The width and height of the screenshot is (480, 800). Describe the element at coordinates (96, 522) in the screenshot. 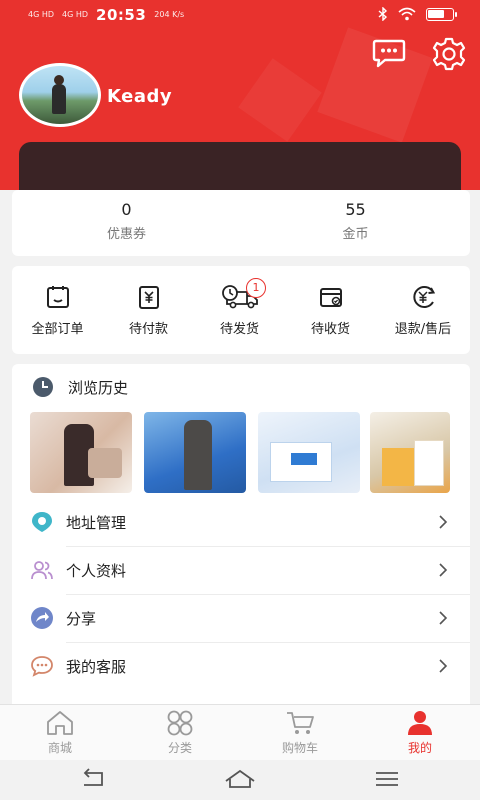

I see `menu-item-label: 地址管理` at that location.